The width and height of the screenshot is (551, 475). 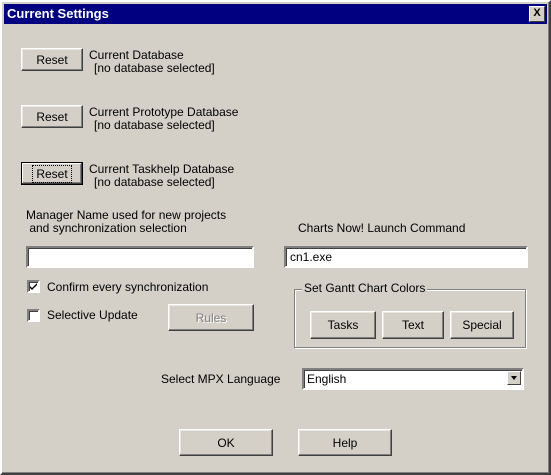 I want to click on rules-button: Rules, so click(x=211, y=317).